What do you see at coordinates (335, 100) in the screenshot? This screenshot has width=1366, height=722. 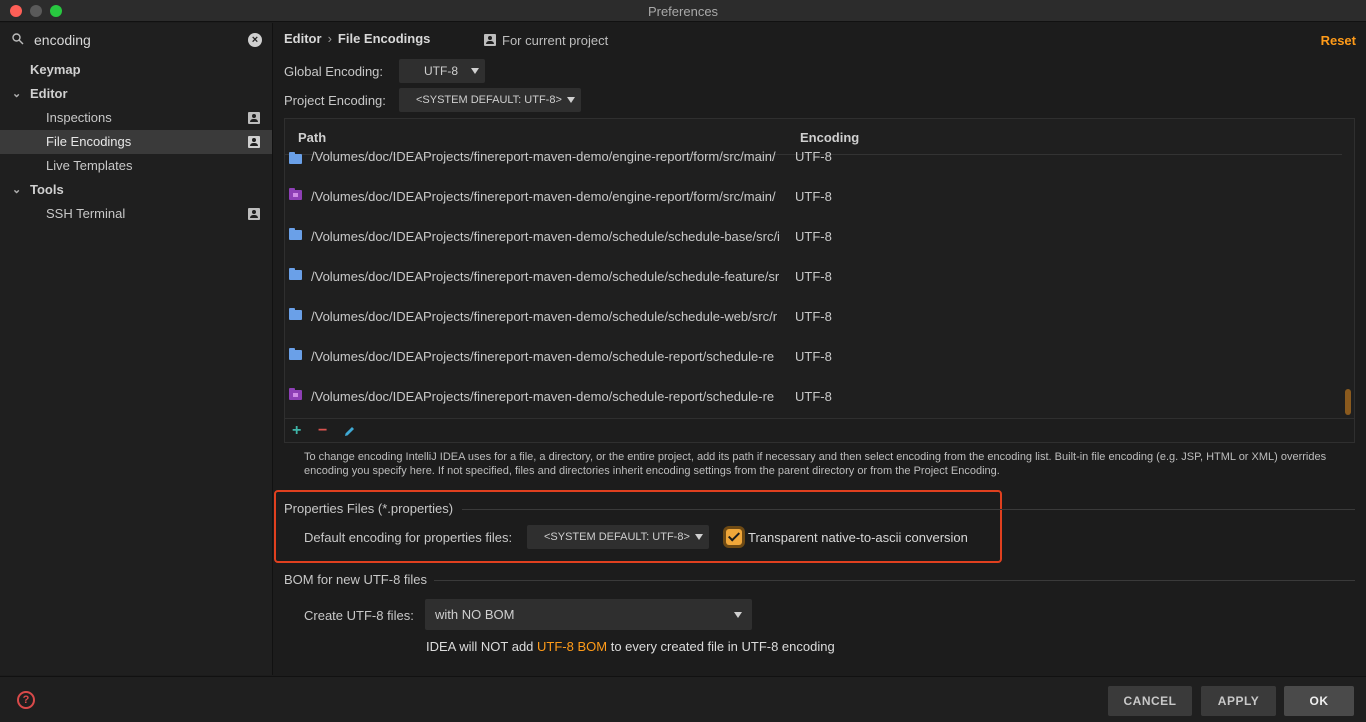 I see `project-encoding-label: Project Encoding:` at bounding box center [335, 100].